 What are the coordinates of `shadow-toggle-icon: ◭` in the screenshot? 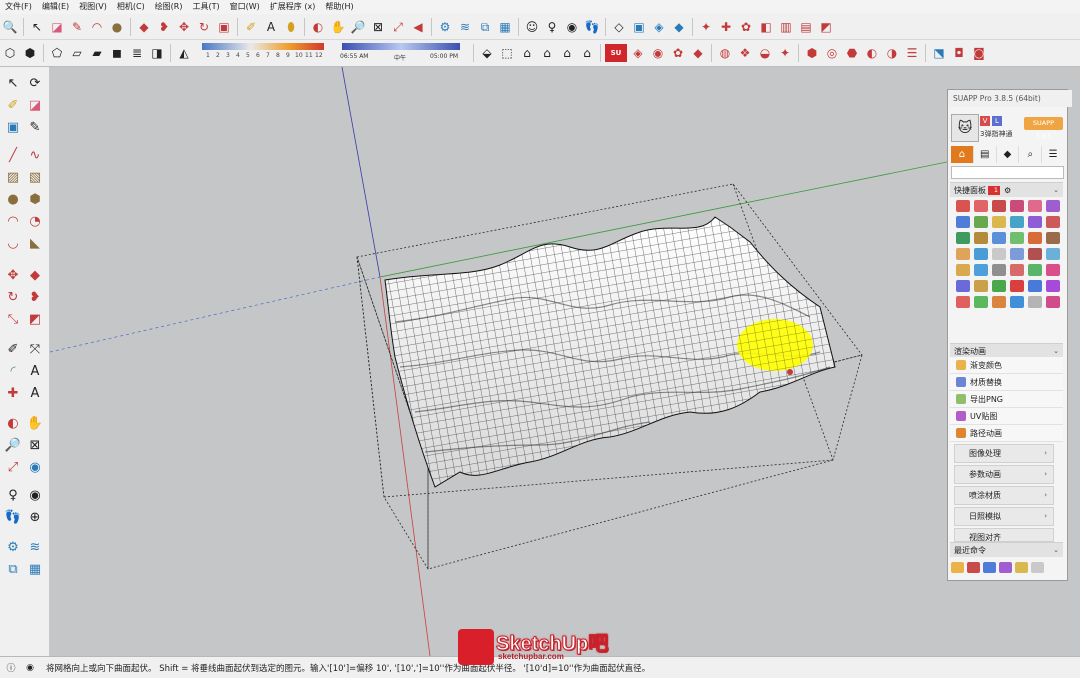 It's located at (184, 53).